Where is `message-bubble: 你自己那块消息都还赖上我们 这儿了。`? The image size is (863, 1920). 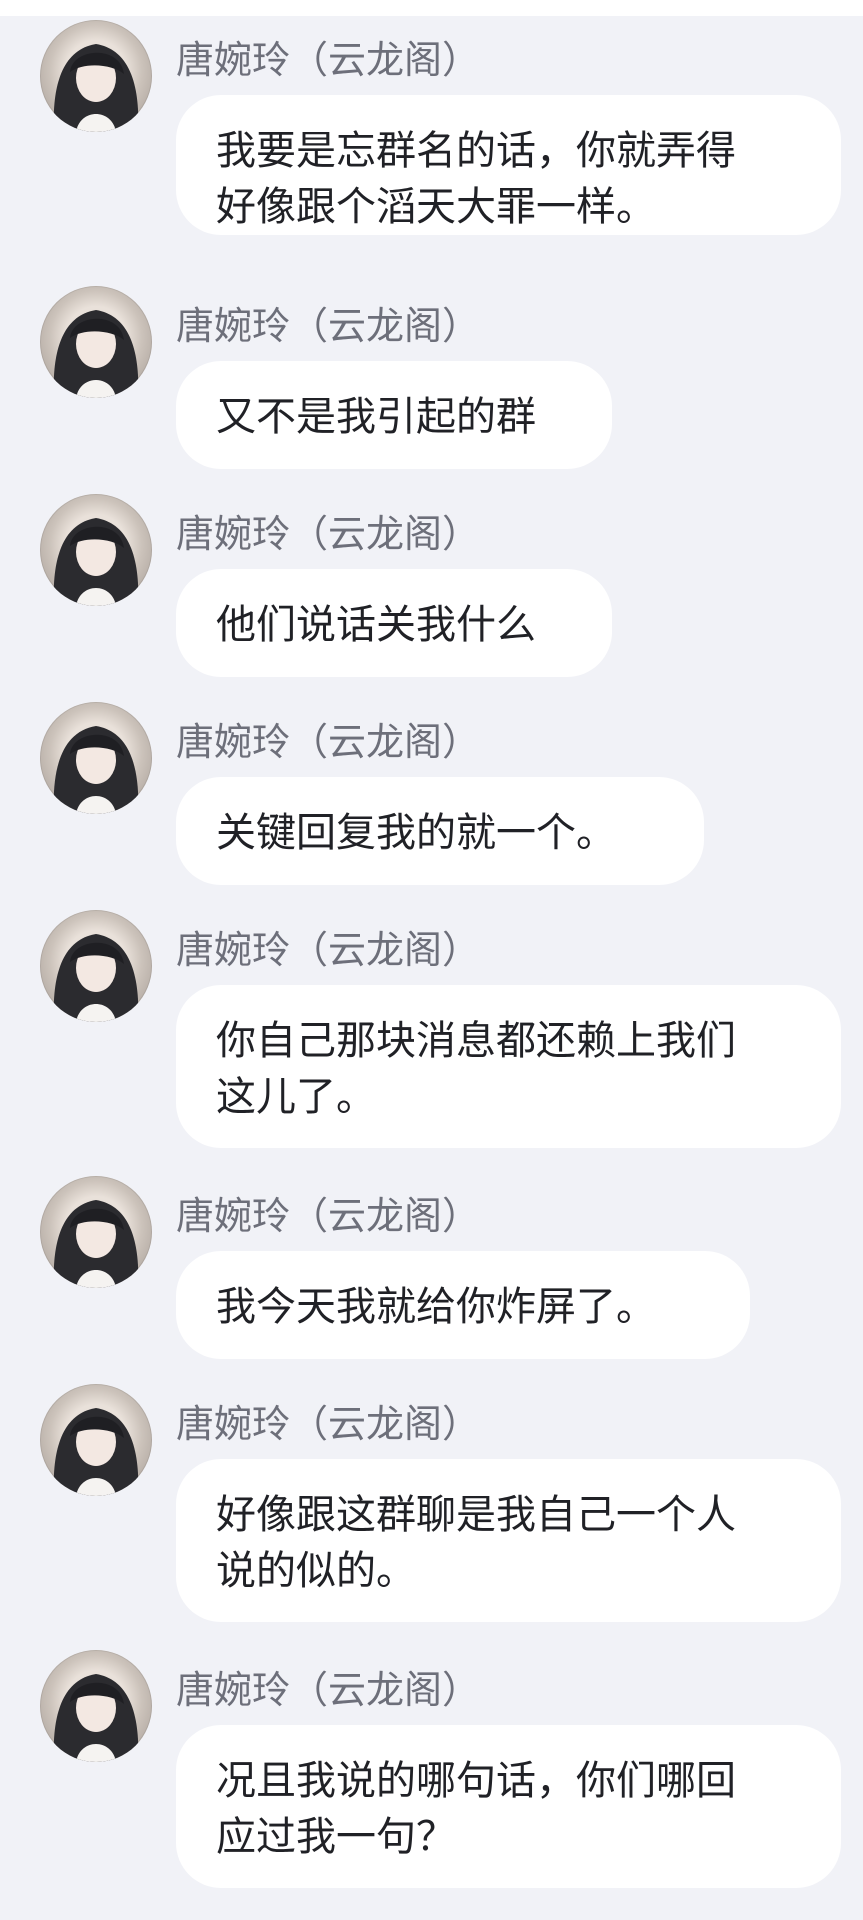 message-bubble: 你自己那块消息都还赖上我们 这儿了。 is located at coordinates (508, 1066).